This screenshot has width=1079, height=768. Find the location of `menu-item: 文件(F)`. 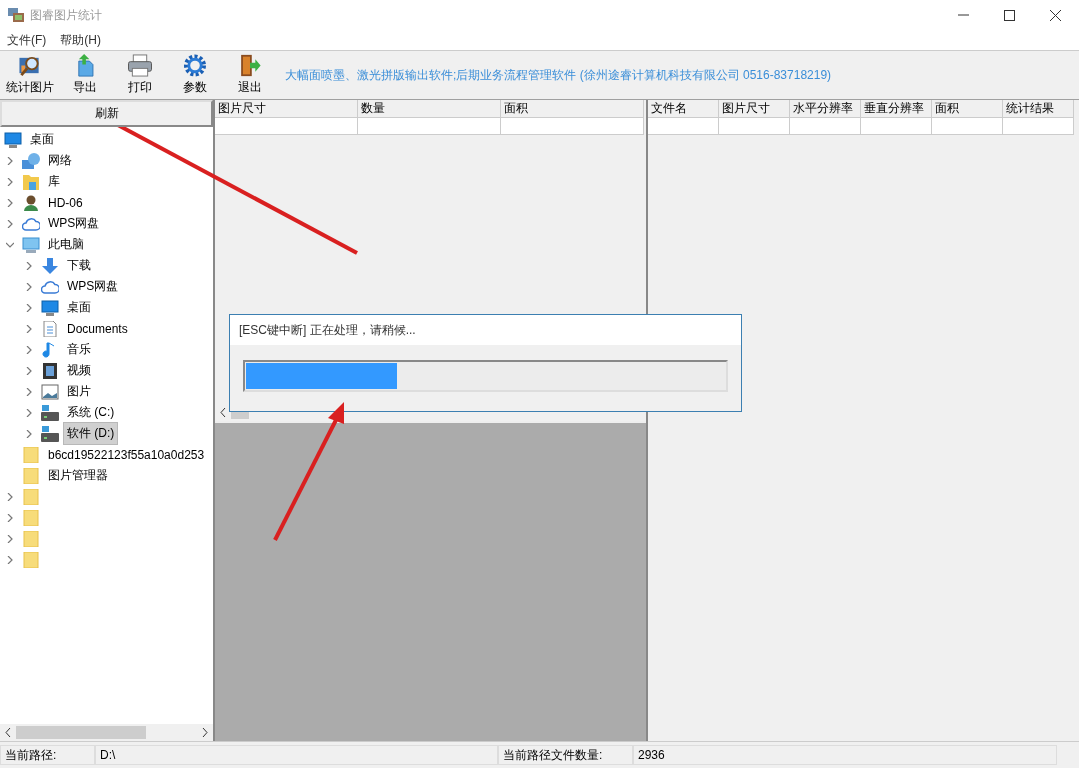

menu-item: 文件(F) is located at coordinates (27, 40).